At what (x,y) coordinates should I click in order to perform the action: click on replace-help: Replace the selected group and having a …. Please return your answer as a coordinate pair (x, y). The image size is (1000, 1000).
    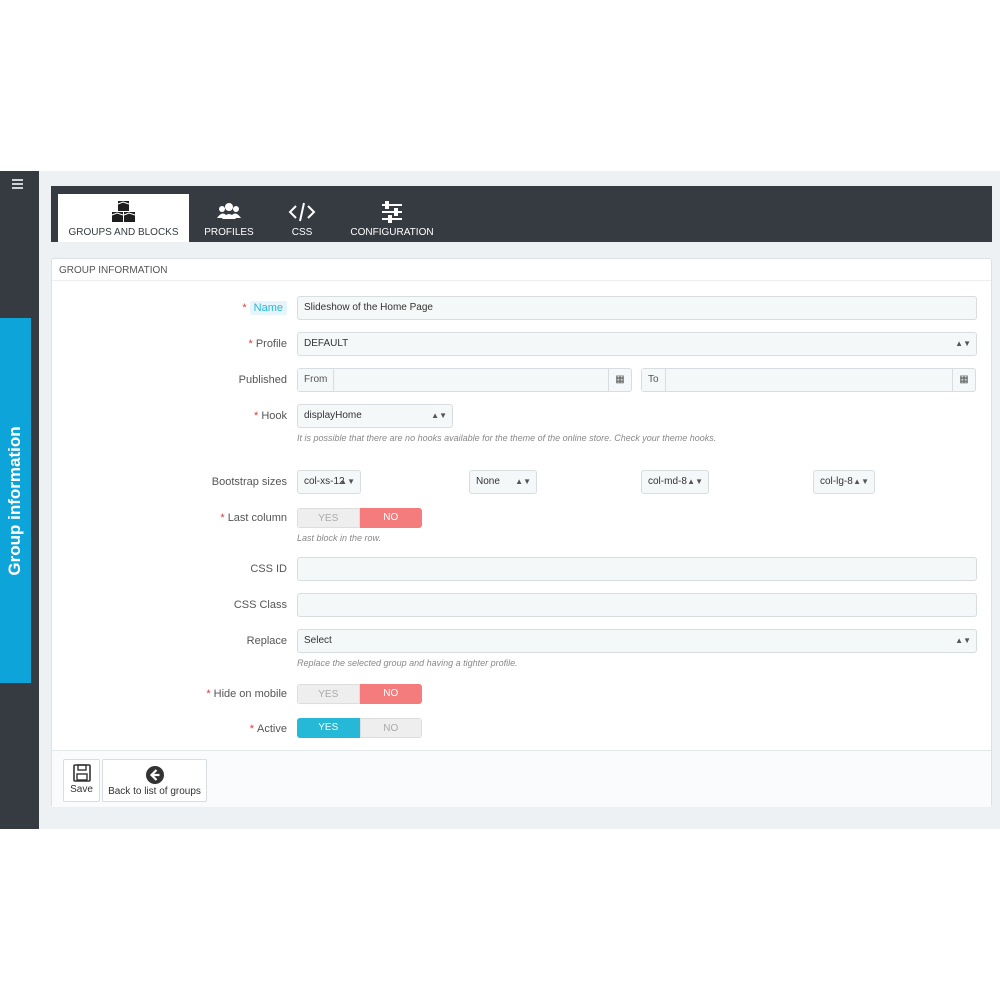
    Looking at the image, I should click on (407, 663).